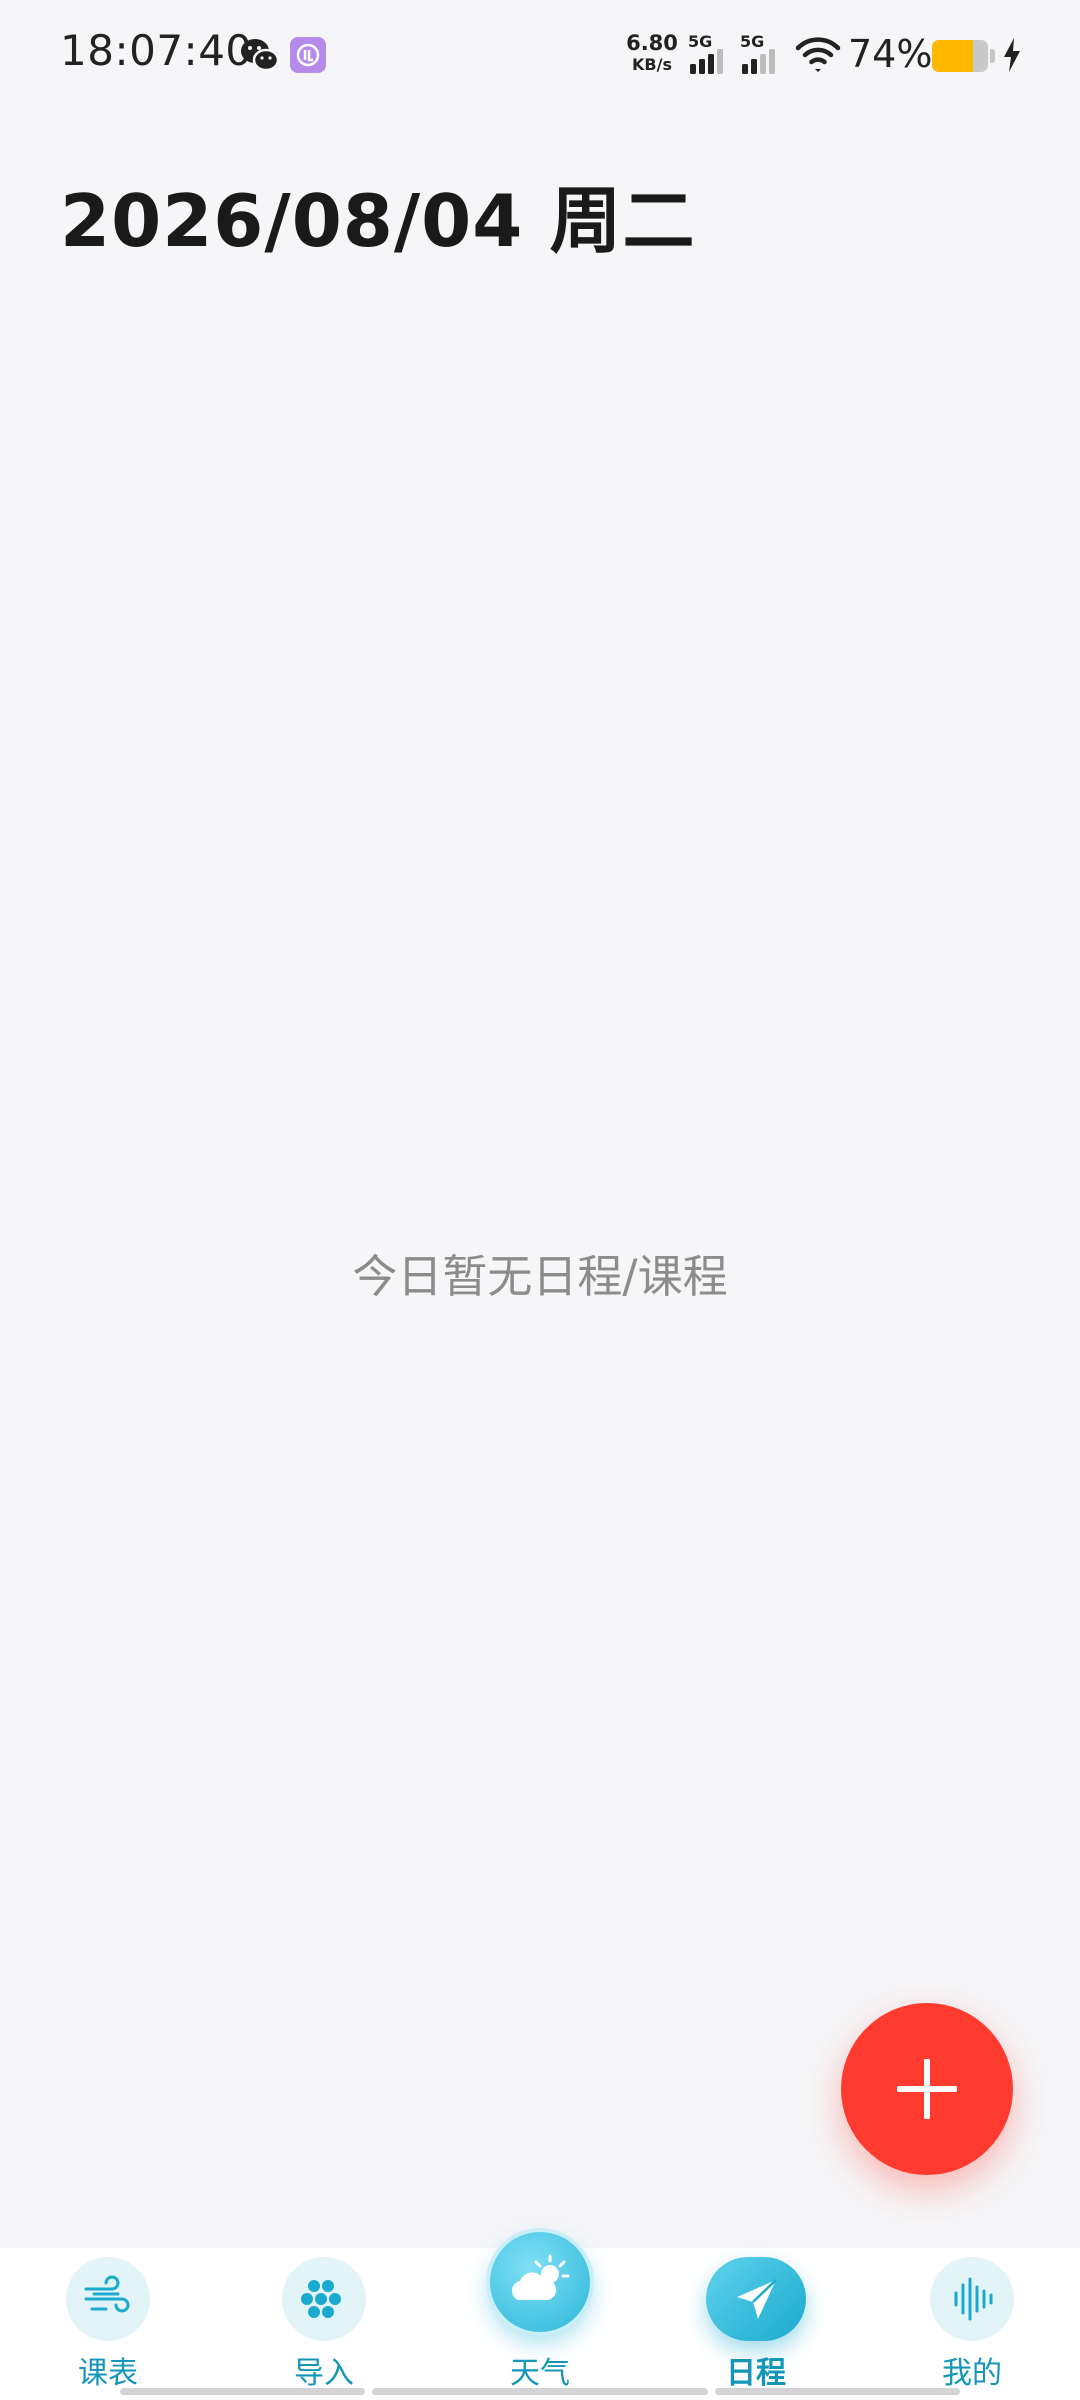  I want to click on battery-percent: 74%, so click(890, 54).